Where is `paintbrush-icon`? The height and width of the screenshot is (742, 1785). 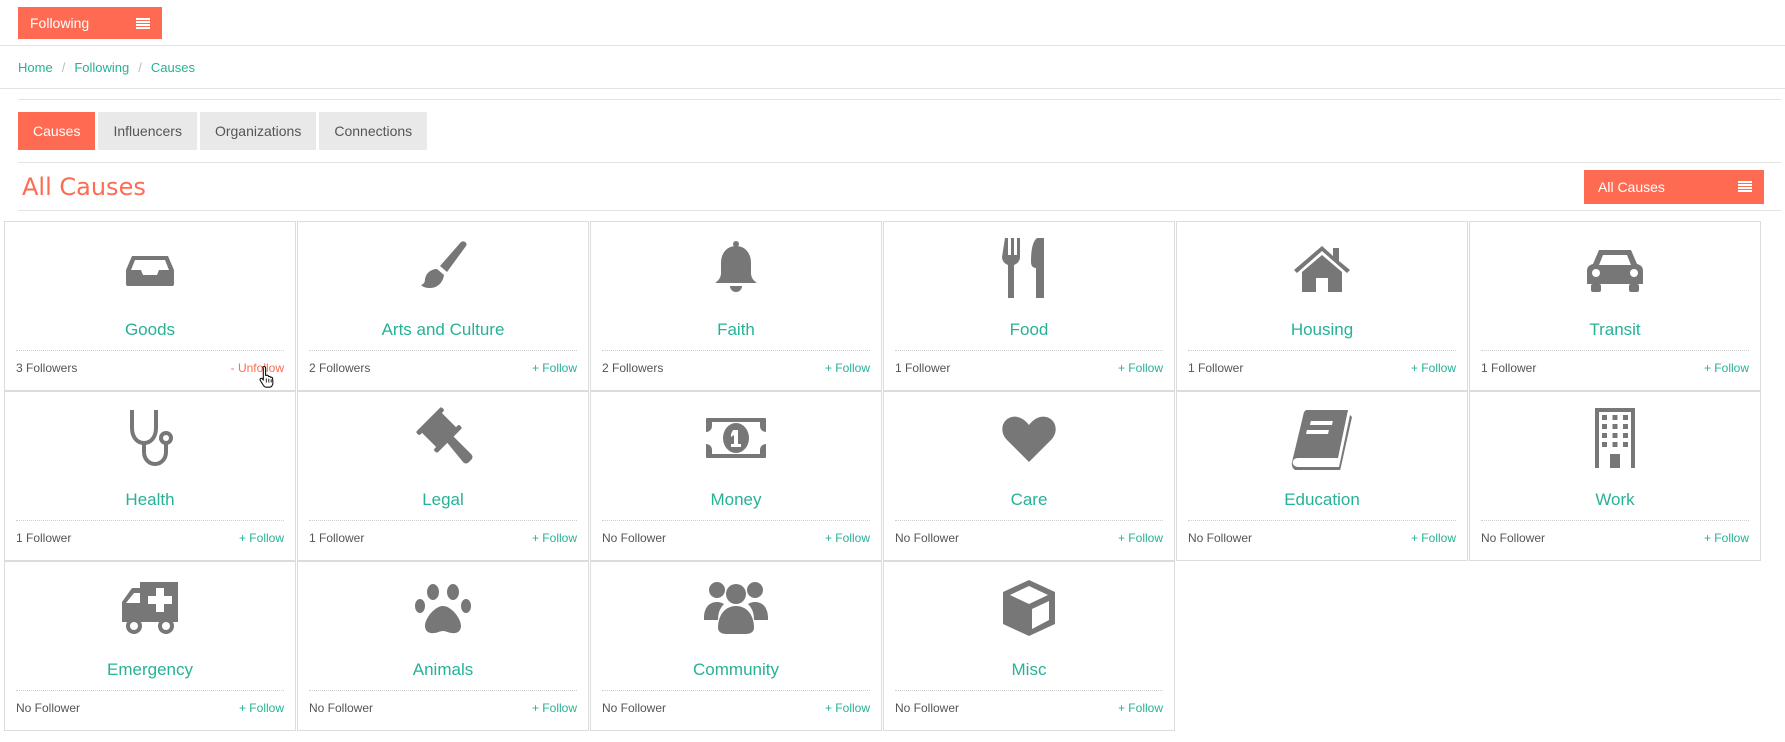 paintbrush-icon is located at coordinates (443, 268).